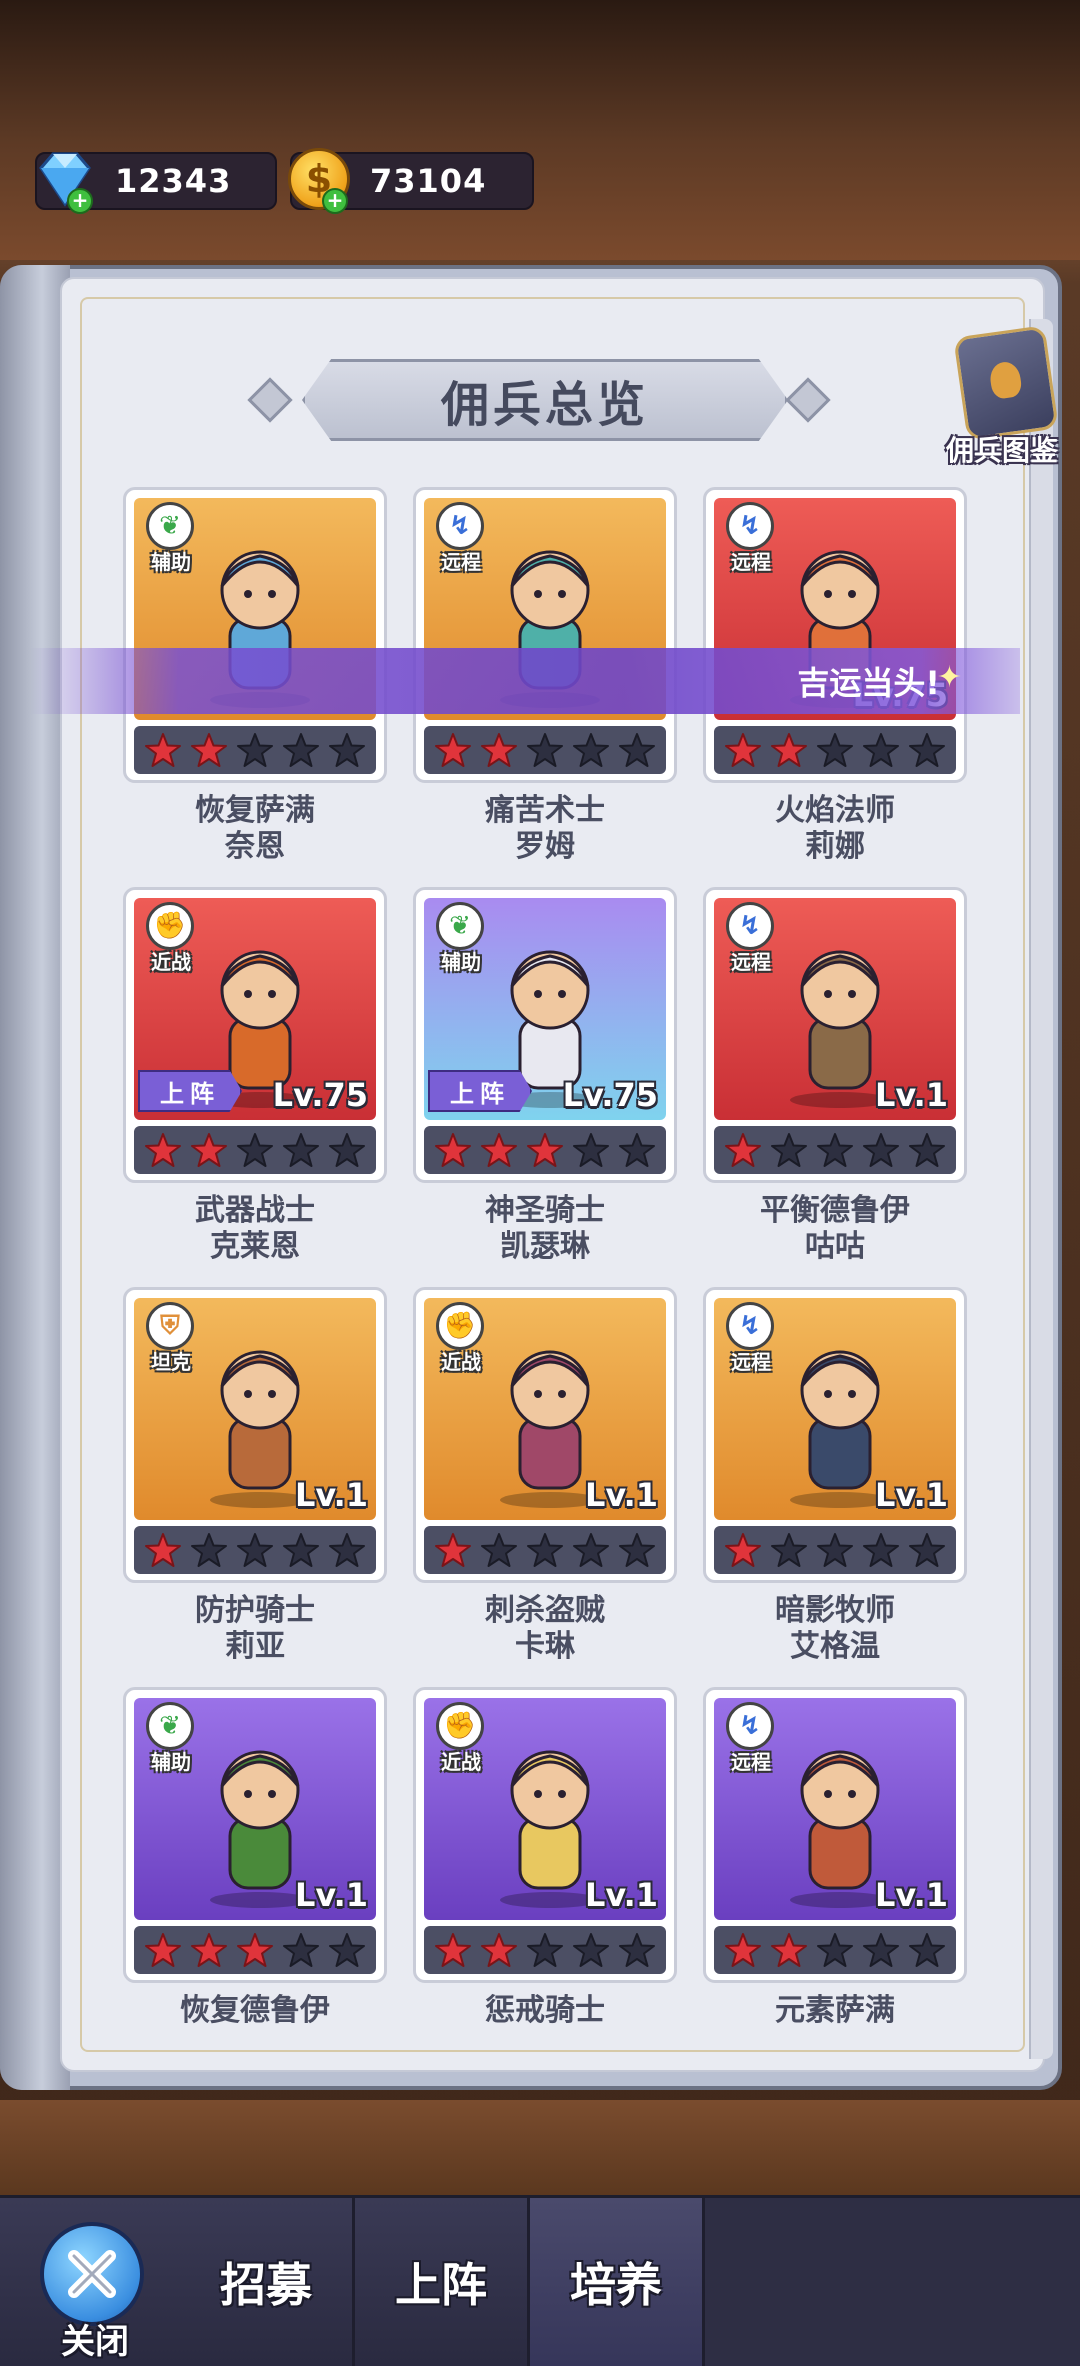 The image size is (1080, 2366). Describe the element at coordinates (1041, 1189) in the screenshot. I see `page-edge` at that location.